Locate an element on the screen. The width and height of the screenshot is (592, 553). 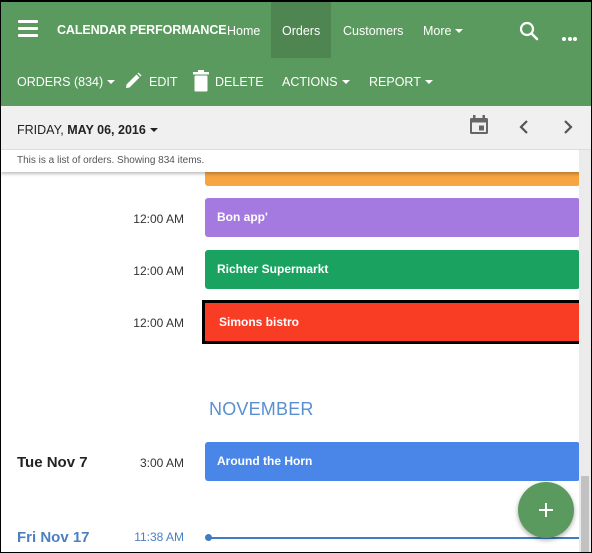
event-card-partial is located at coordinates (392, 179).